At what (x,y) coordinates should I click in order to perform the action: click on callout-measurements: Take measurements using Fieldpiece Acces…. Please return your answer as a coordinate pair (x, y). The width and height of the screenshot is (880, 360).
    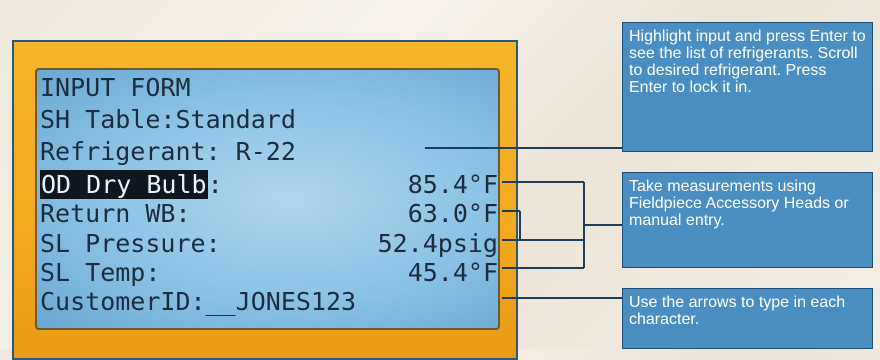
    Looking at the image, I should click on (747, 220).